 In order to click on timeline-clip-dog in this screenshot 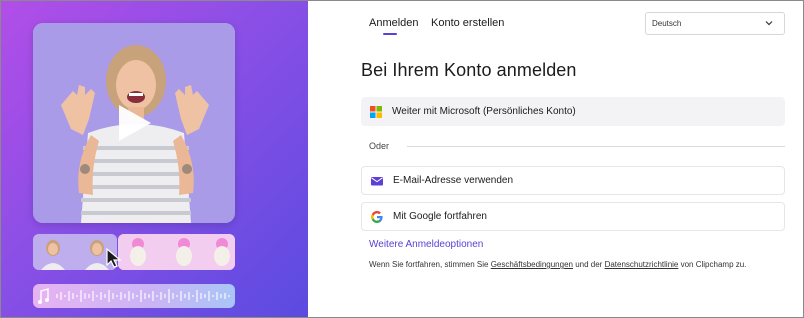, I will do `click(176, 252)`.